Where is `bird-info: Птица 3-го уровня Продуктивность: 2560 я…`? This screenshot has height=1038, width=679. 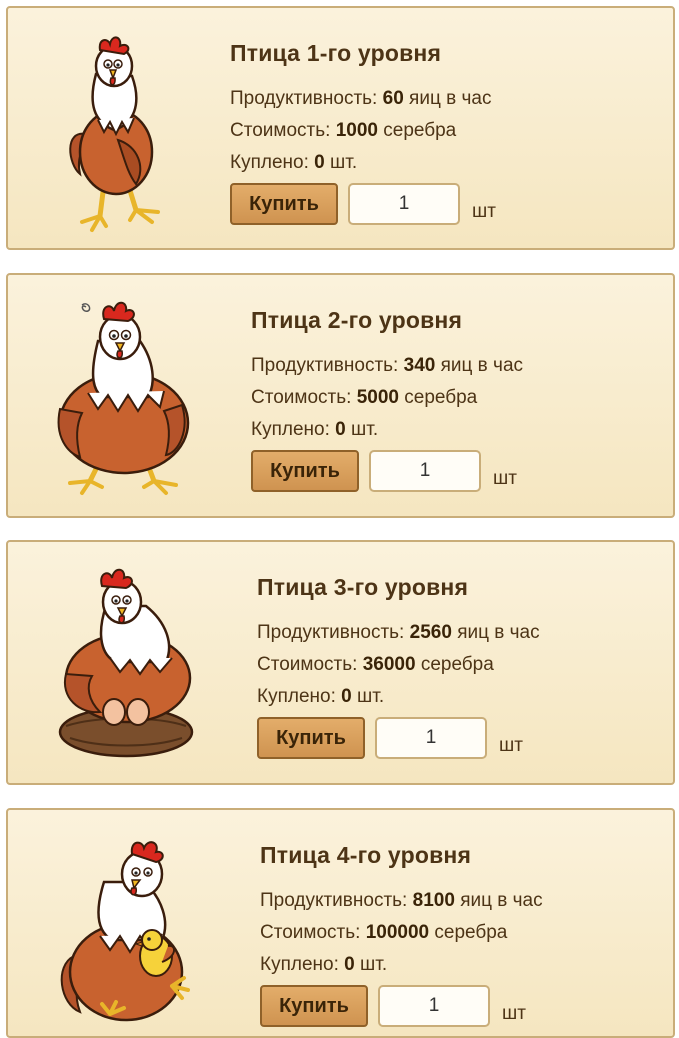 bird-info: Птица 3-го уровня Продуктивность: 2560 я… is located at coordinates (398, 669).